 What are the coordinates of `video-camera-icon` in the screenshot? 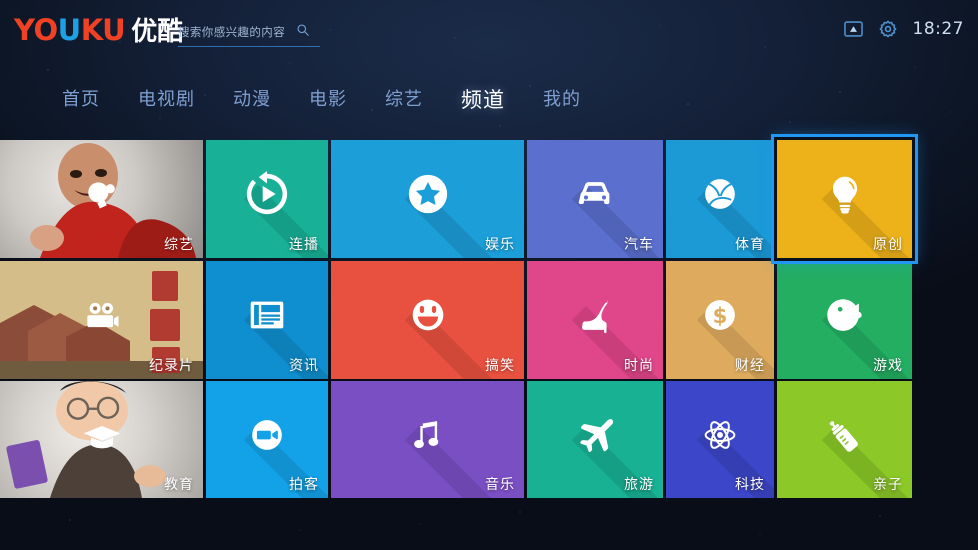 It's located at (102, 318).